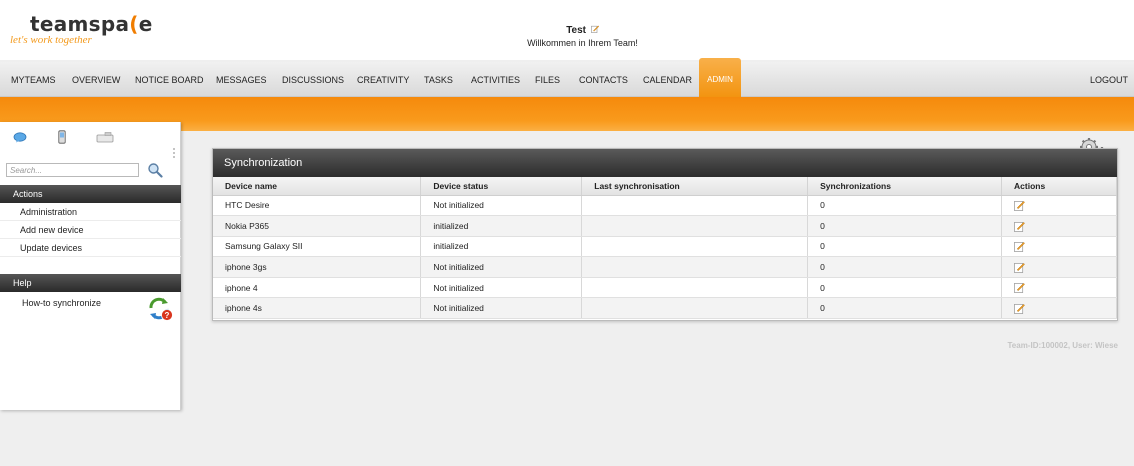 This screenshot has width=1134, height=466. Describe the element at coordinates (317, 186) in the screenshot. I see `column-header-device-name: Device name` at that location.